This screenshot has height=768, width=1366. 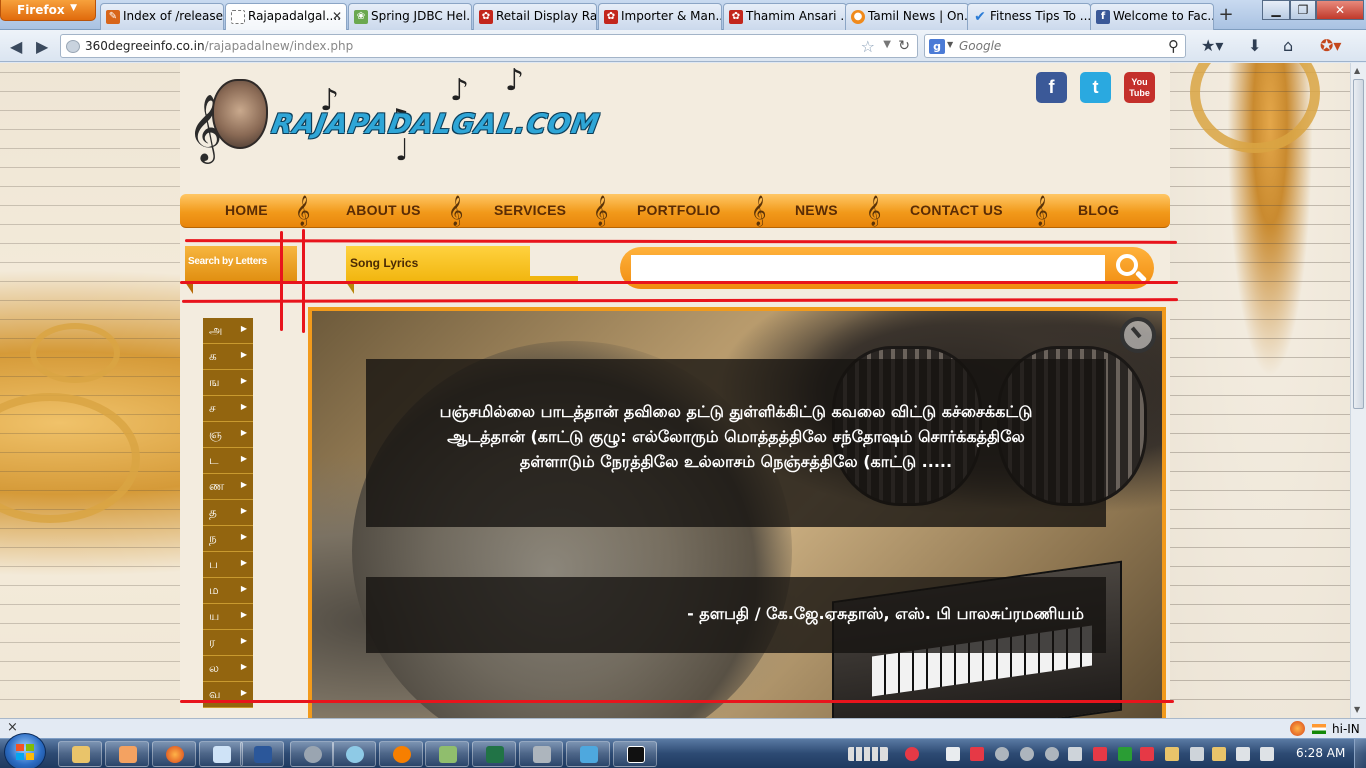 I want to click on addon-icon: ✪▾, so click(x=1330, y=45).